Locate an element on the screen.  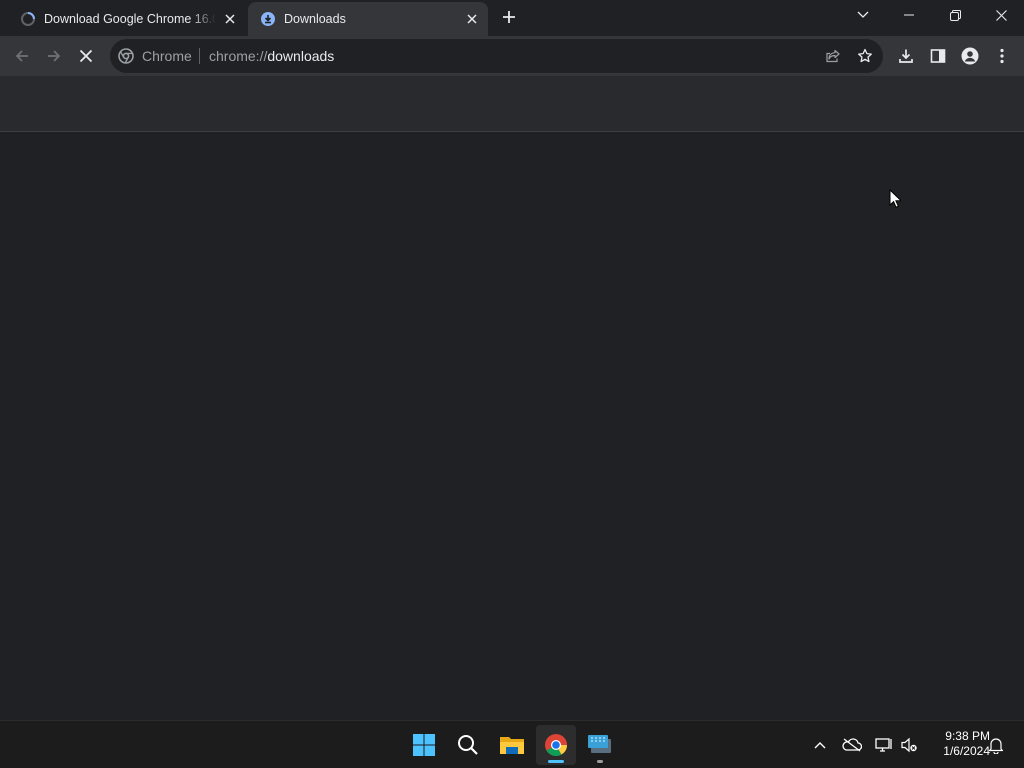
side-panel-icon is located at coordinates (938, 56).